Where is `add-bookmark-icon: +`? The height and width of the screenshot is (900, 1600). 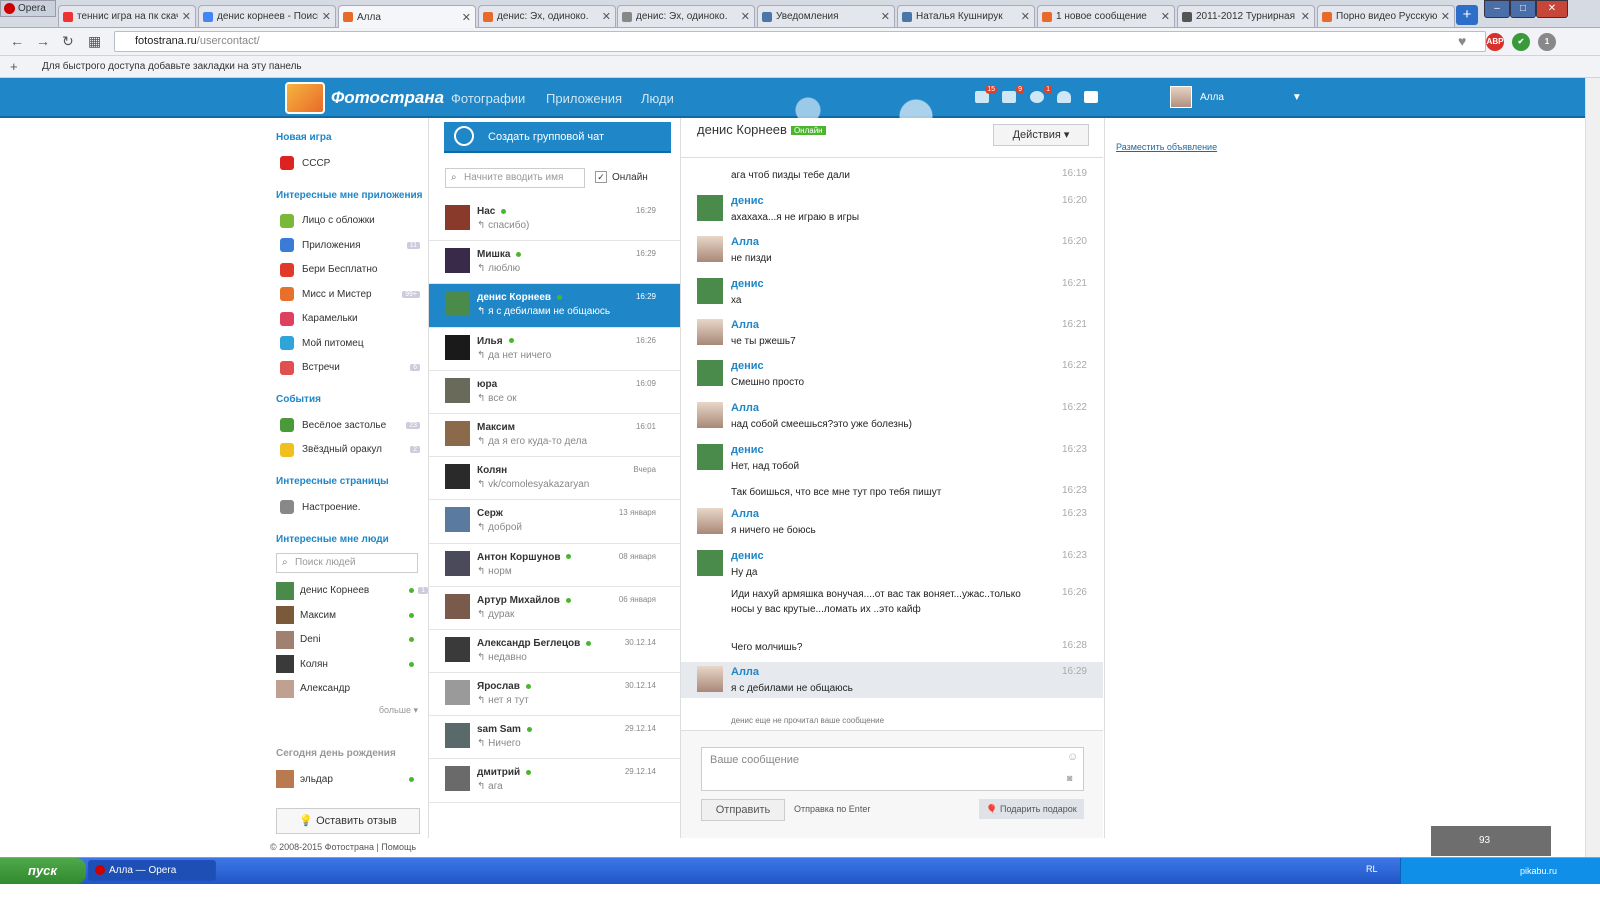
add-bookmark-icon: + is located at coordinates (14, 66).